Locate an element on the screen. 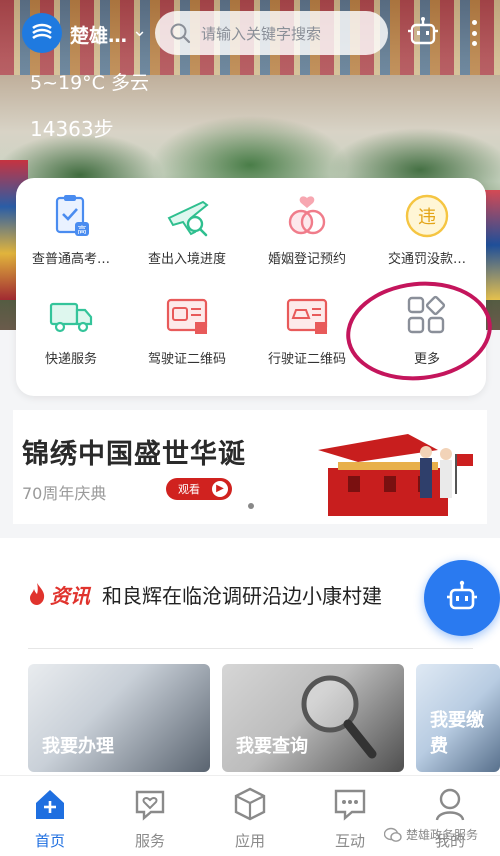 This screenshot has height=856, width=500. robot-icon is located at coordinates (462, 595).